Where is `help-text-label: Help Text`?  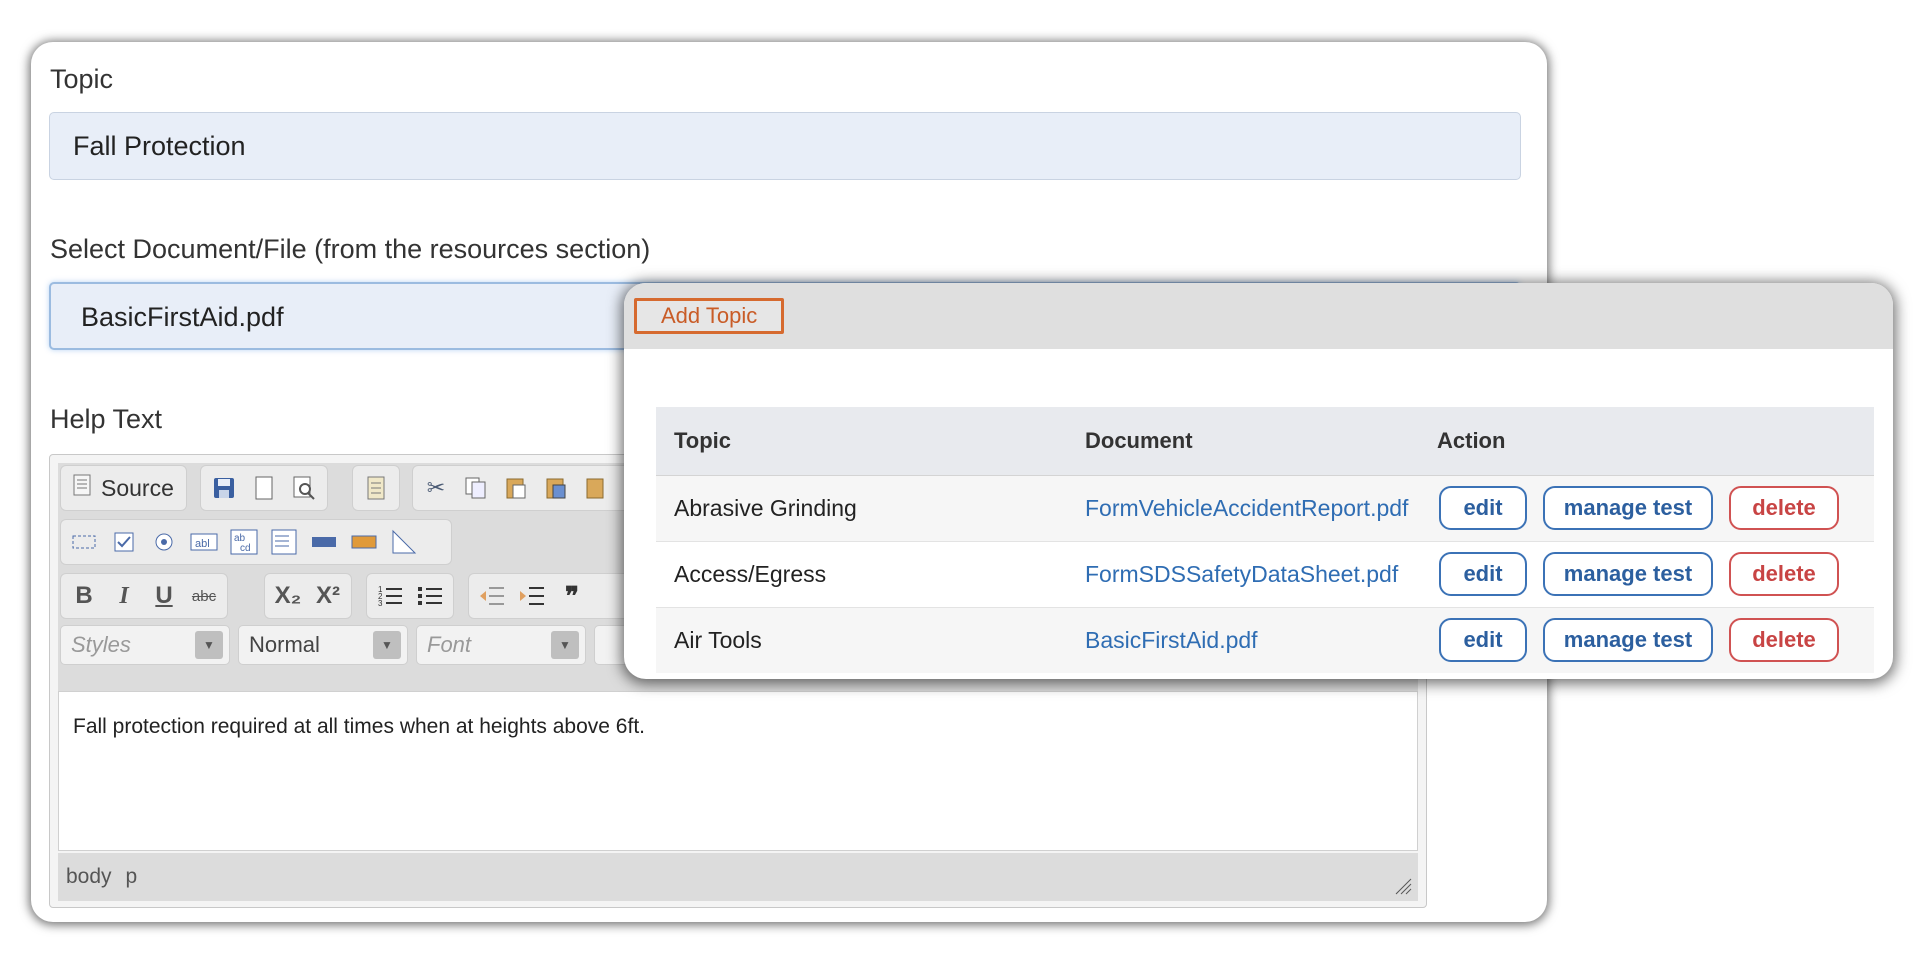 help-text-label: Help Text is located at coordinates (106, 419).